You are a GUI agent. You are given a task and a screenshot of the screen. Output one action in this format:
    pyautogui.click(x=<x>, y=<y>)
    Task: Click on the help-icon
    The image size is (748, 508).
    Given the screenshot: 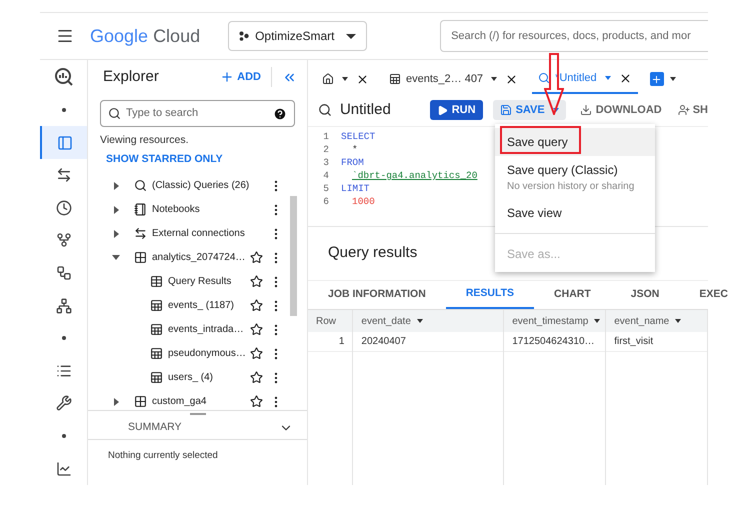 What is the action you would take?
    pyautogui.click(x=280, y=113)
    